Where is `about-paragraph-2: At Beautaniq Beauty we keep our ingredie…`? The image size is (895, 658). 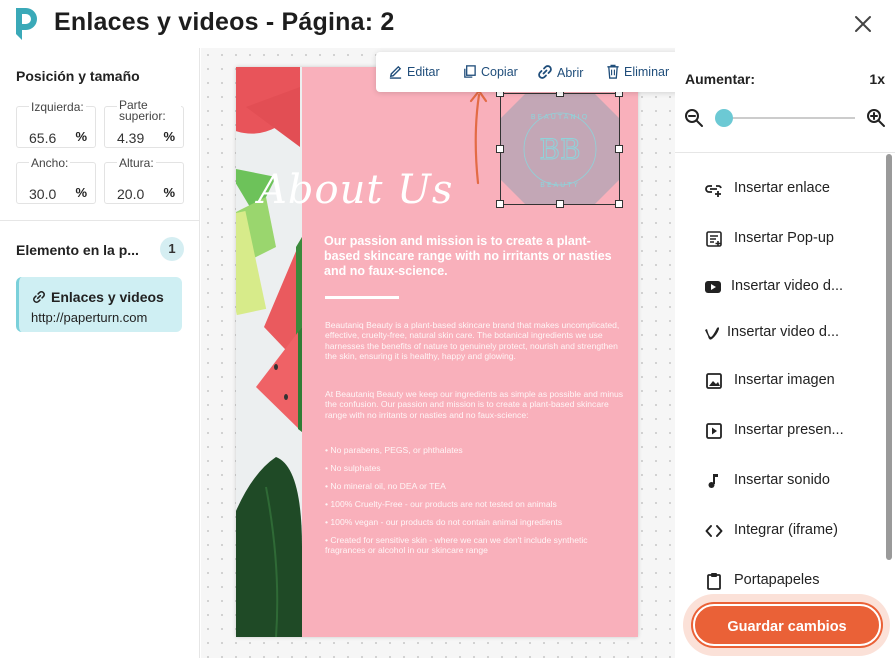
about-paragraph-2: At Beautaniq Beauty we keep our ingredie… is located at coordinates (474, 404).